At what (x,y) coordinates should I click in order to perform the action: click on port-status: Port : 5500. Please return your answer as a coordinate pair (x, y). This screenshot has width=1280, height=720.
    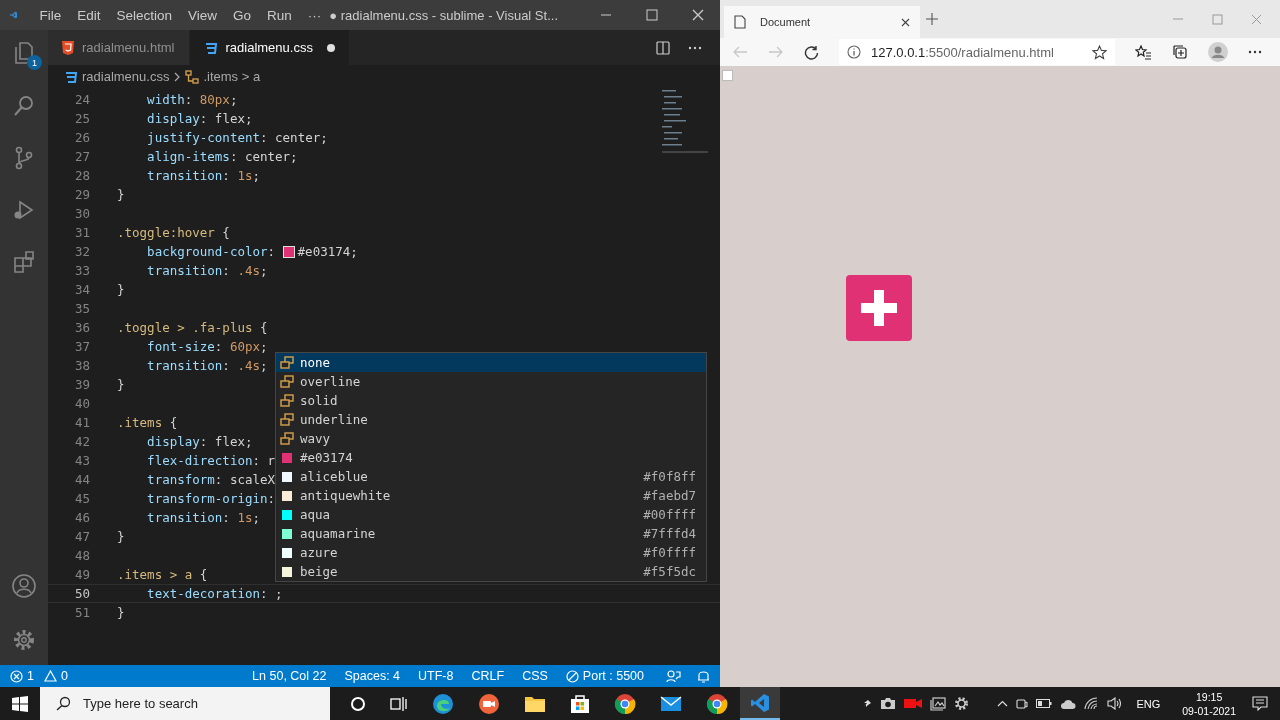
    Looking at the image, I should click on (613, 676).